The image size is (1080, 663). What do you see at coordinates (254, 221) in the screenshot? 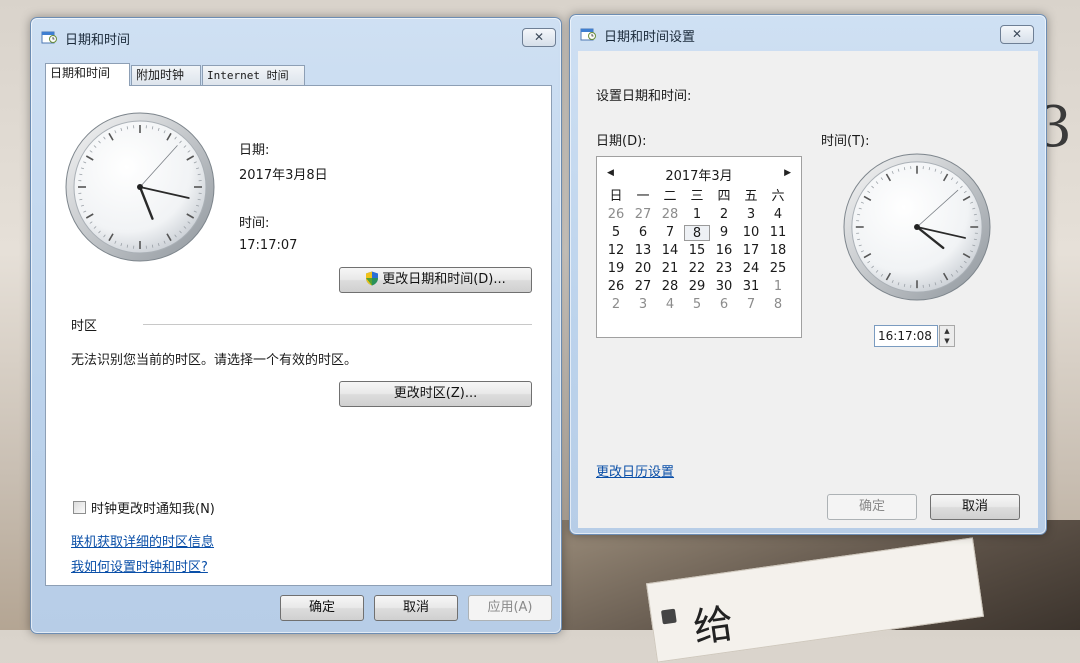
I see `time-label: 时间:` at bounding box center [254, 221].